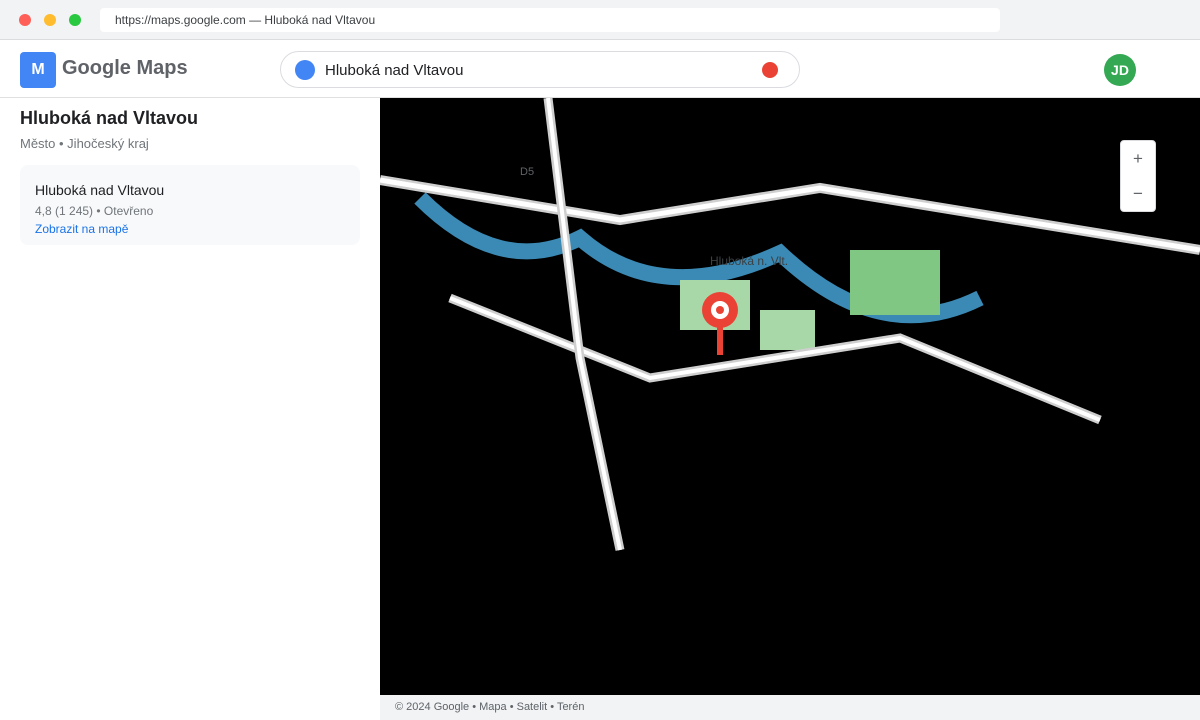 The height and width of the screenshot is (720, 1200). What do you see at coordinates (790, 707) in the screenshot?
I see `map-footer: © 2024 Google • Mapa • Satelit • Terén` at bounding box center [790, 707].